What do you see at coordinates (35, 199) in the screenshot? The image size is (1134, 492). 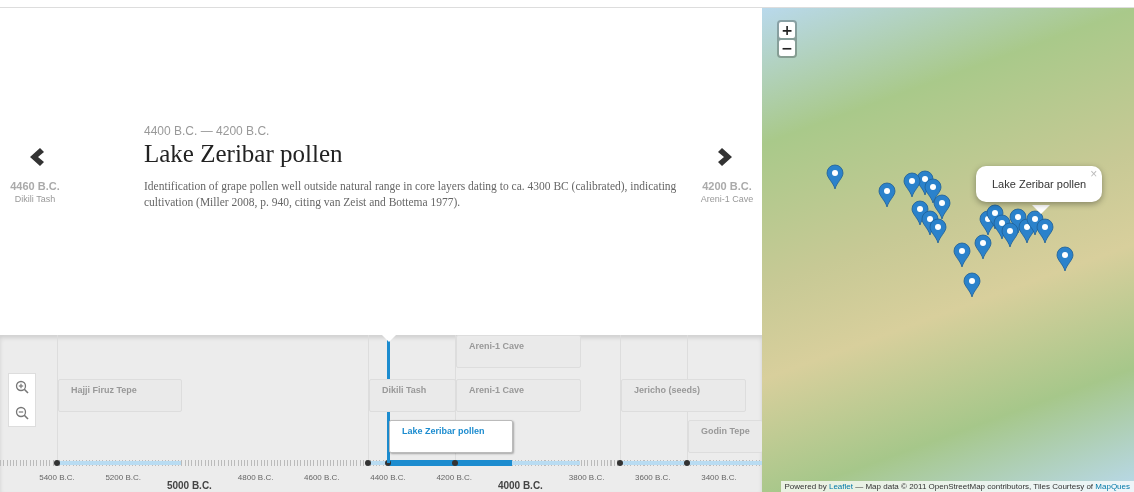 I see `nav-label: Dikili Tash` at bounding box center [35, 199].